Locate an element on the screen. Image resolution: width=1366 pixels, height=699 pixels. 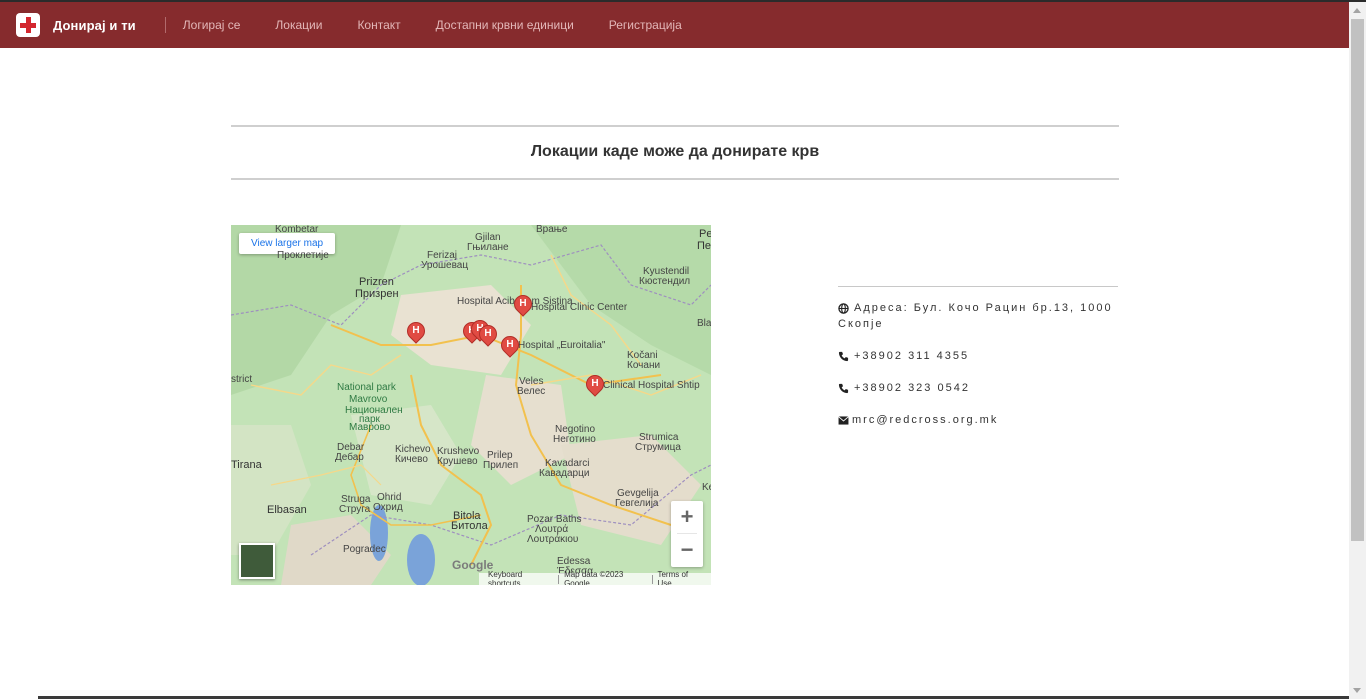
envelope-icon is located at coordinates (844, 420).